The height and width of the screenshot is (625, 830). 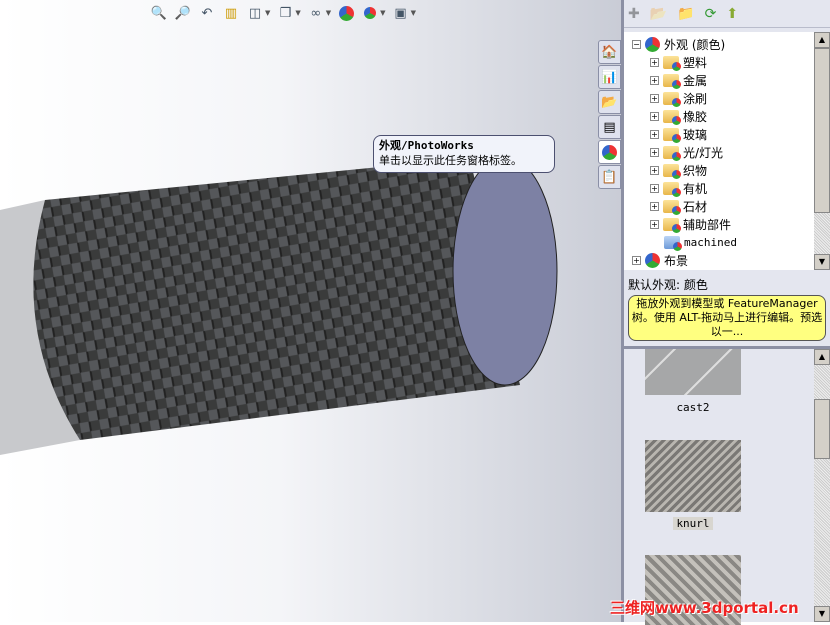 What do you see at coordinates (695, 44) in the screenshot?
I see `tree-label: 外观 (颜色)` at bounding box center [695, 44].